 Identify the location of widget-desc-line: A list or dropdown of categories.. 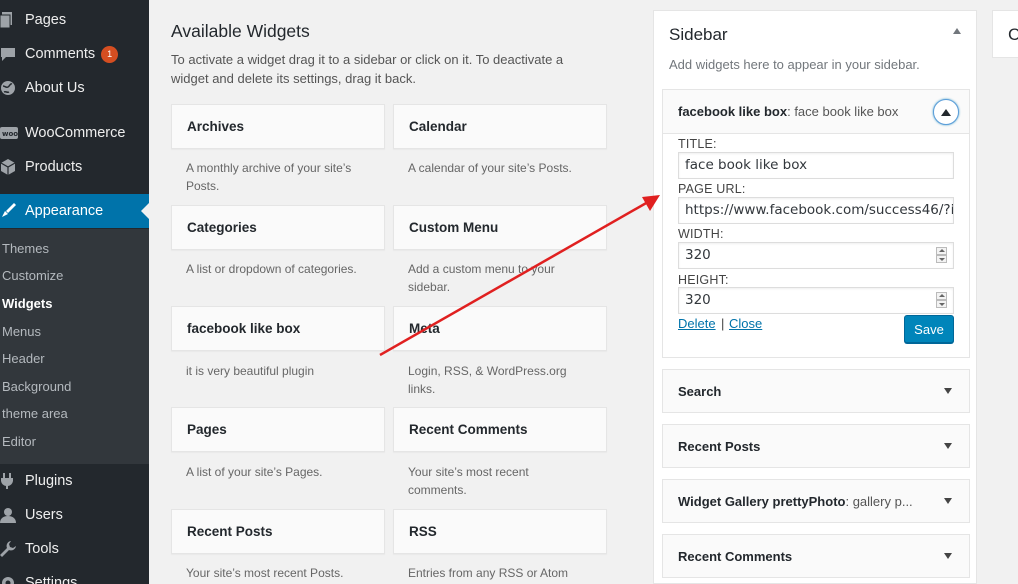
(271, 269).